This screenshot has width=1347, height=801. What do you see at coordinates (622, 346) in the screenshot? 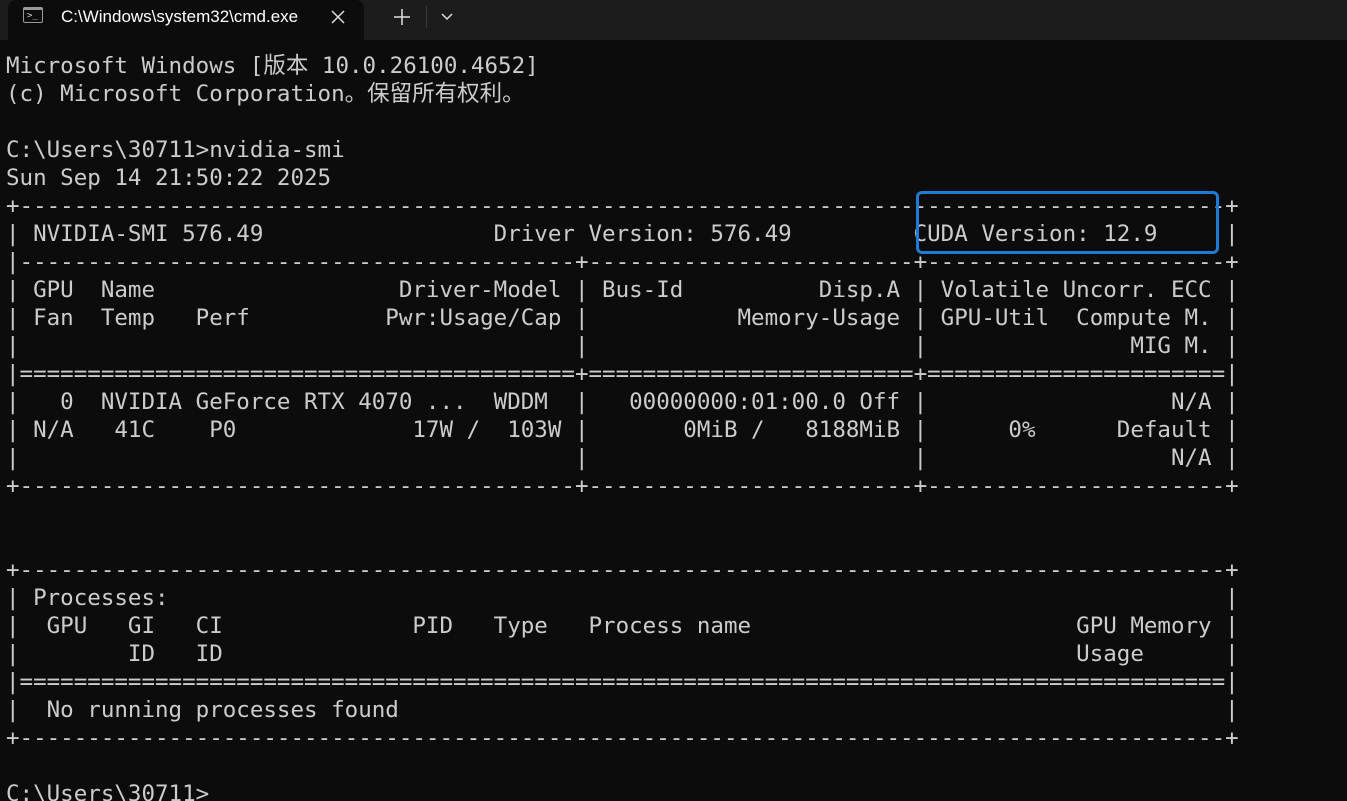
I see `console-line: | | | MIG M. |` at bounding box center [622, 346].